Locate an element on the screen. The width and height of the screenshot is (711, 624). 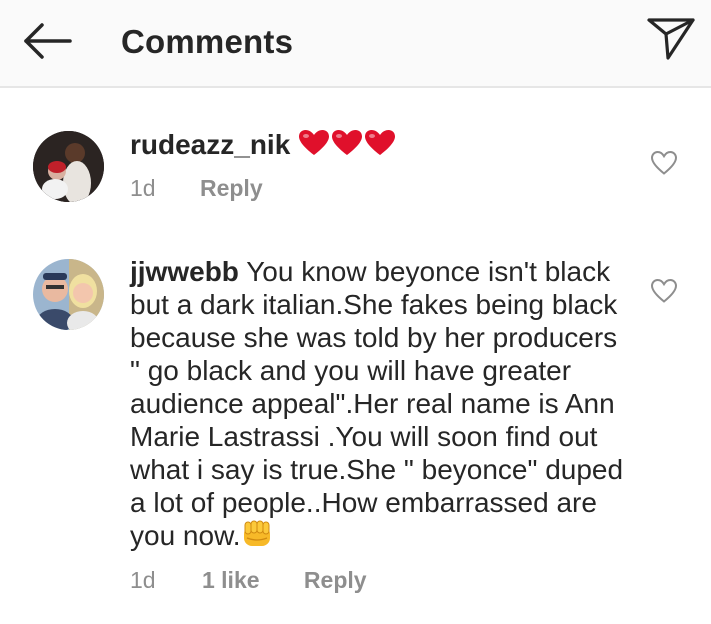
arrow-left-icon is located at coordinates (48, 41).